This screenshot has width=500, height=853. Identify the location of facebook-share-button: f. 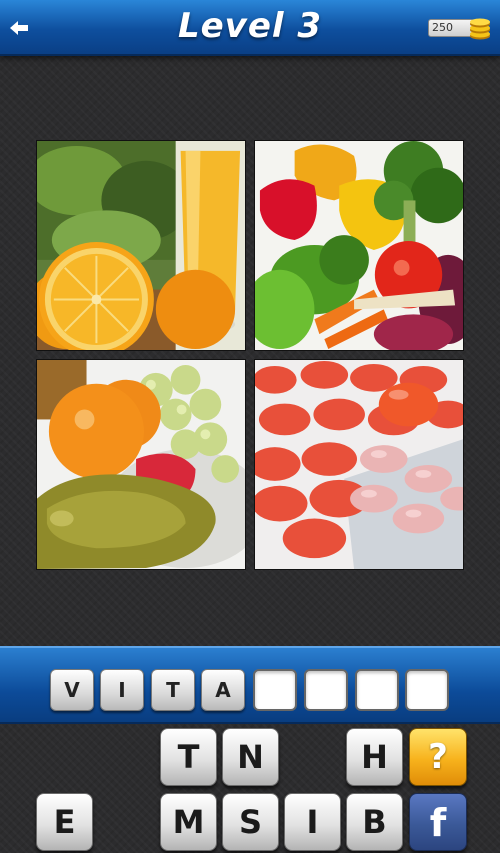
(438, 822).